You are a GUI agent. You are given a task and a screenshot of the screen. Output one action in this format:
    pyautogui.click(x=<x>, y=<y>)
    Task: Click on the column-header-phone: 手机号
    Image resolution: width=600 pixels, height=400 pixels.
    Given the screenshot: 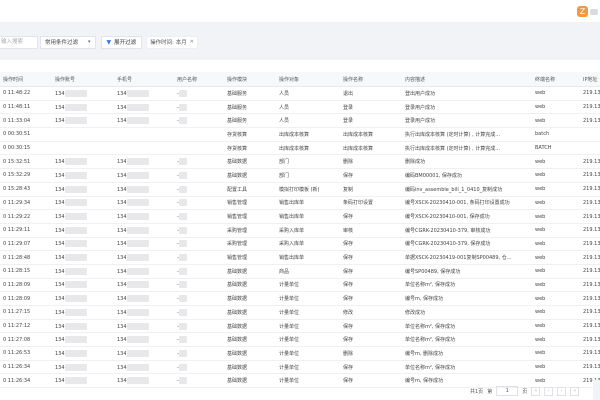 What is the action you would take?
    pyautogui.click(x=144, y=79)
    